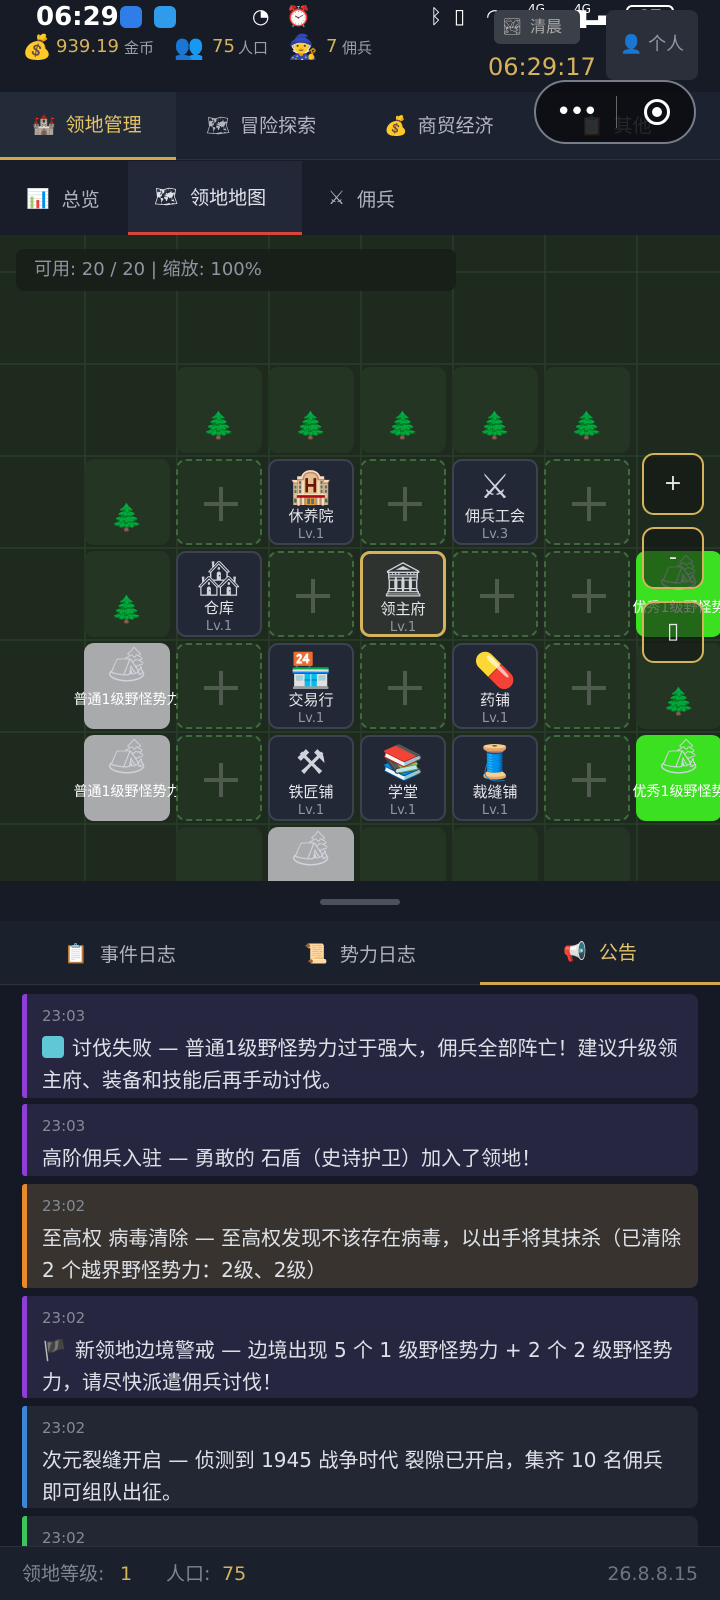 The height and width of the screenshot is (1600, 720). I want to click on tab-territory: 🏰 领地管理, so click(88, 126).